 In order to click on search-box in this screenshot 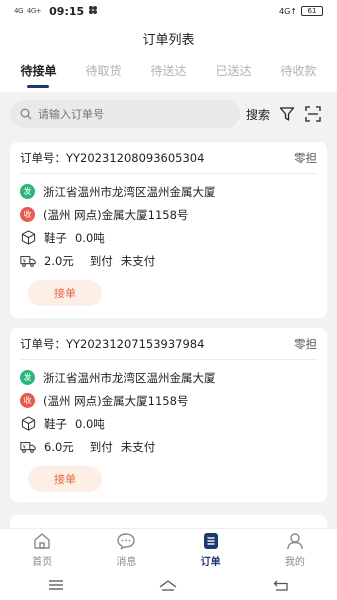, I will do `click(125, 114)`.